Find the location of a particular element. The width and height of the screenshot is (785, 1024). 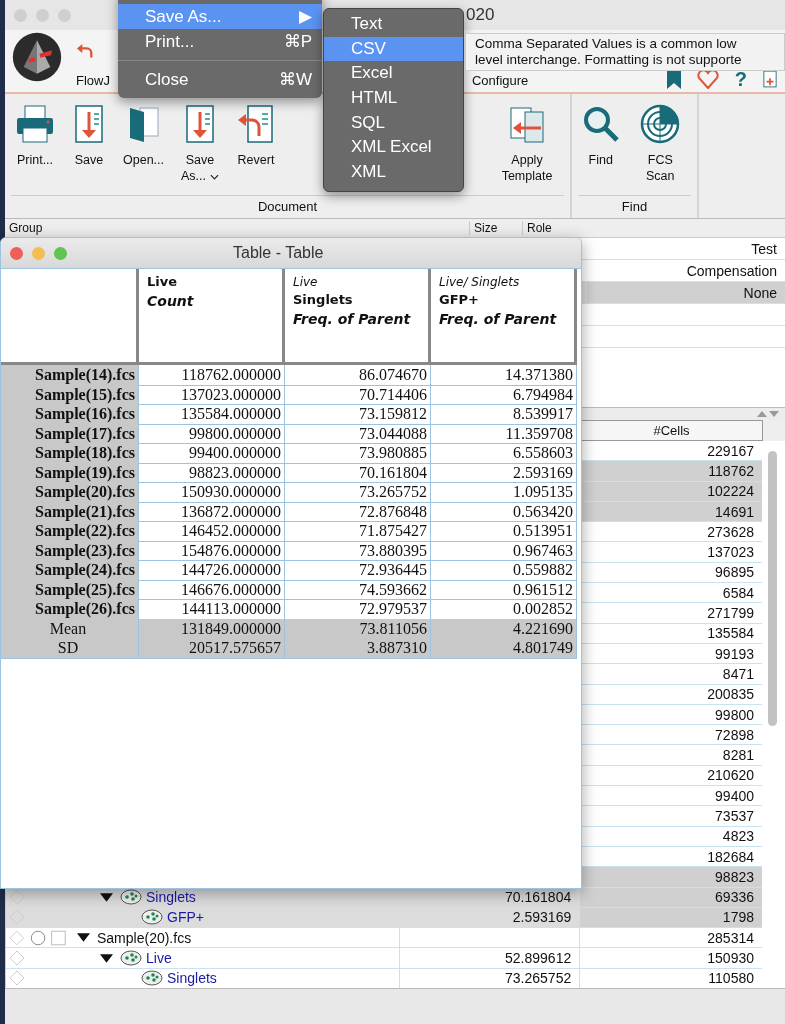

row-header: Sample(20).fcs is located at coordinates (70, 492).